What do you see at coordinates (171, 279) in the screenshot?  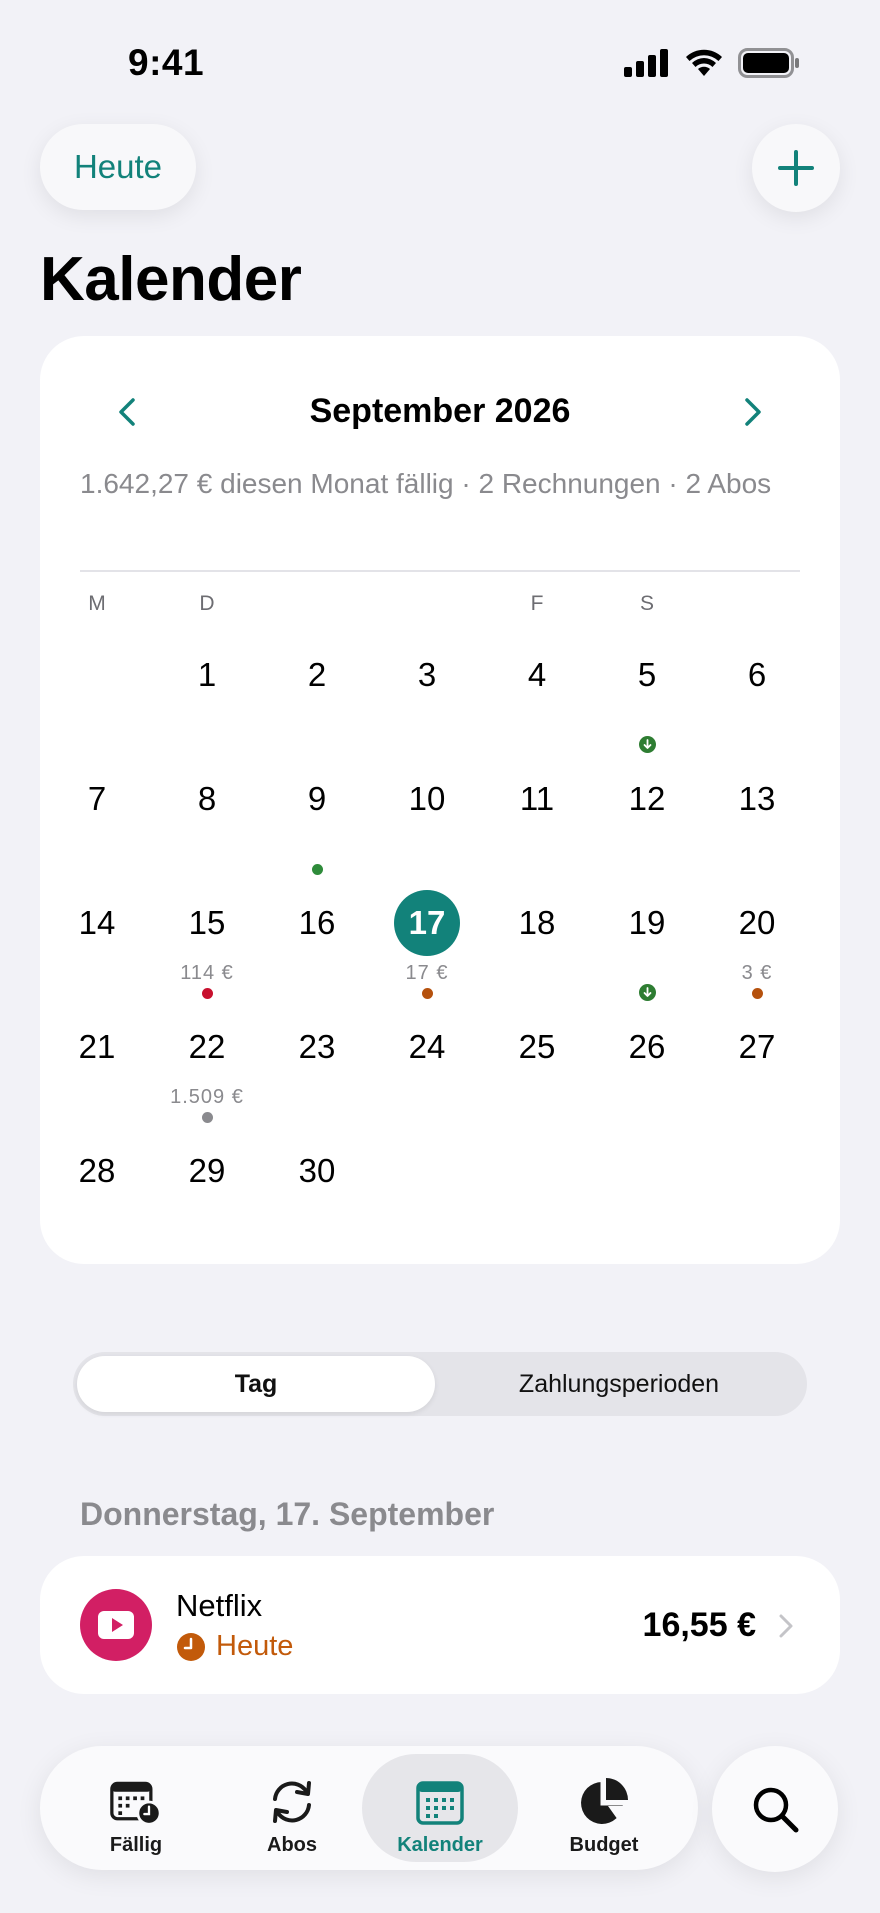 I see `page-title: Kalender` at bounding box center [171, 279].